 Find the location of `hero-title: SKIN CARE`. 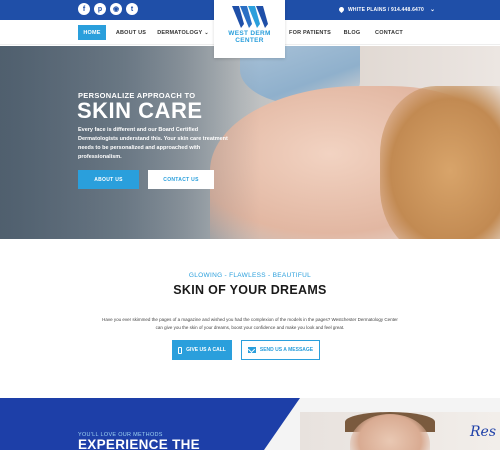

hero-title: SKIN CARE is located at coordinates (140, 110).